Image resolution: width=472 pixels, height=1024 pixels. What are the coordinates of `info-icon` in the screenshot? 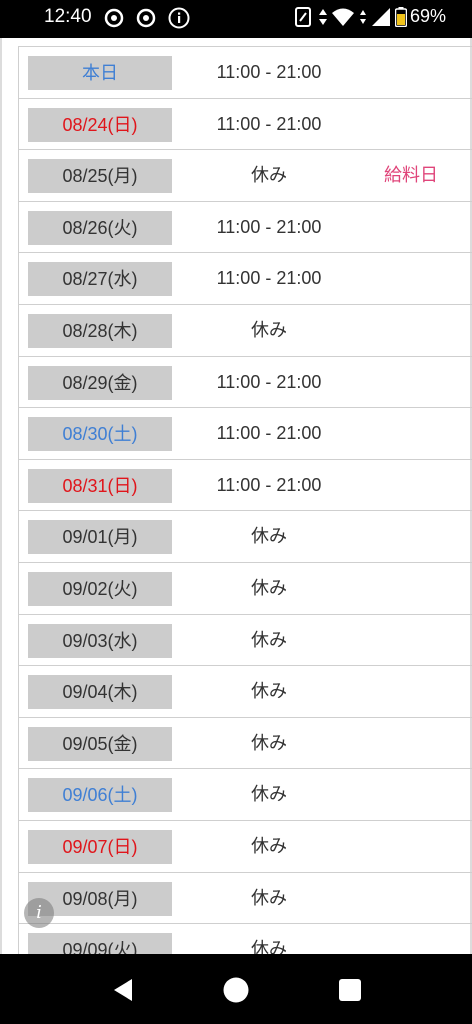 It's located at (179, 18).